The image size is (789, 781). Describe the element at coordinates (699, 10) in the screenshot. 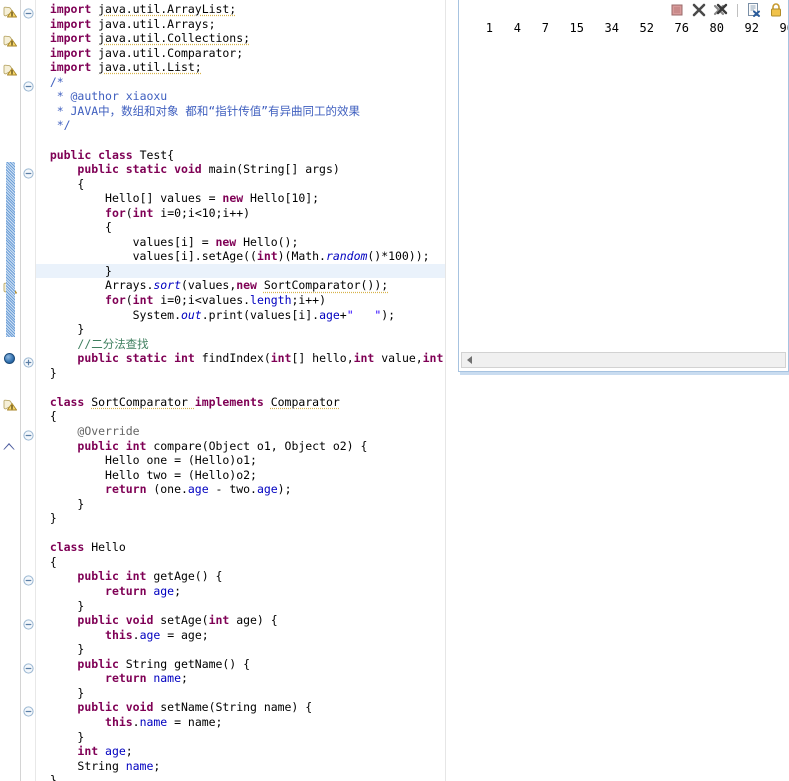

I see `remove-launch-icon` at that location.